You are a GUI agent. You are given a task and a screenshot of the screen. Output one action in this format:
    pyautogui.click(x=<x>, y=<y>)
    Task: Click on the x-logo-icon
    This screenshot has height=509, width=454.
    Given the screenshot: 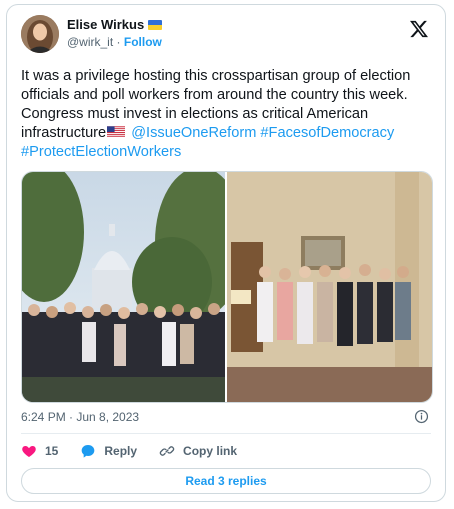 What is the action you would take?
    pyautogui.click(x=419, y=29)
    